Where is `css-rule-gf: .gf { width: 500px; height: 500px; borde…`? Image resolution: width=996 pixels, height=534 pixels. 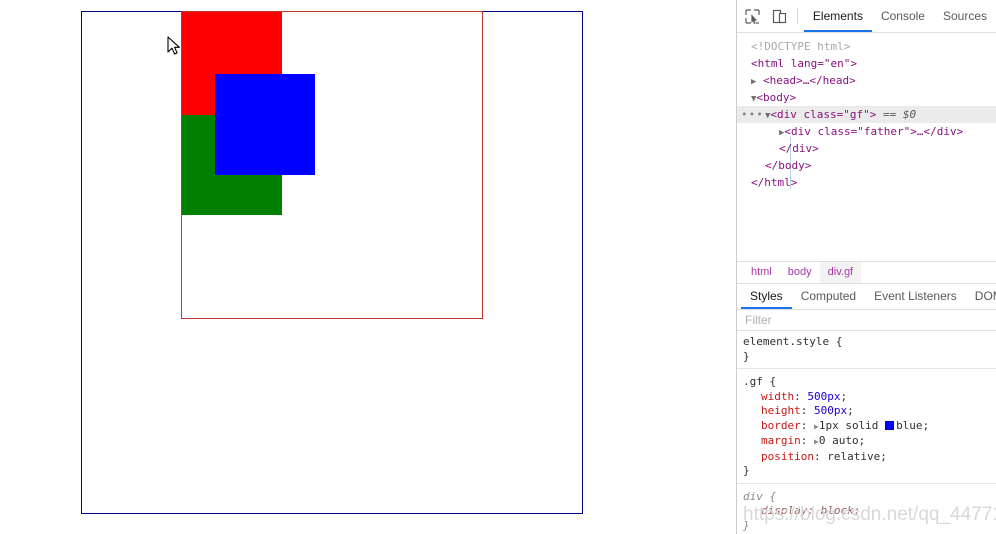 css-rule-gf: .gf { width: 500px; height: 500px; borde… is located at coordinates (866, 426).